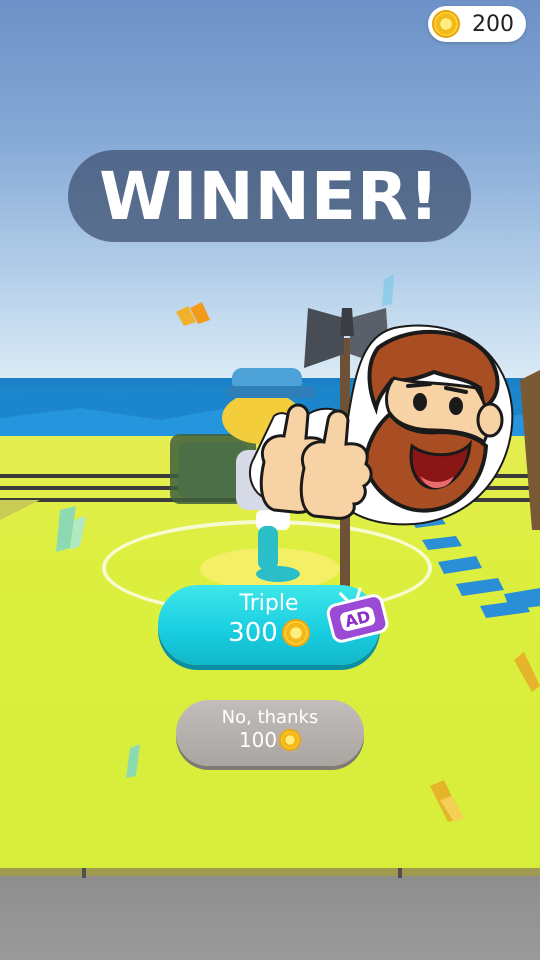  I want to click on no-thanks-amount-row: 100, so click(270, 740).